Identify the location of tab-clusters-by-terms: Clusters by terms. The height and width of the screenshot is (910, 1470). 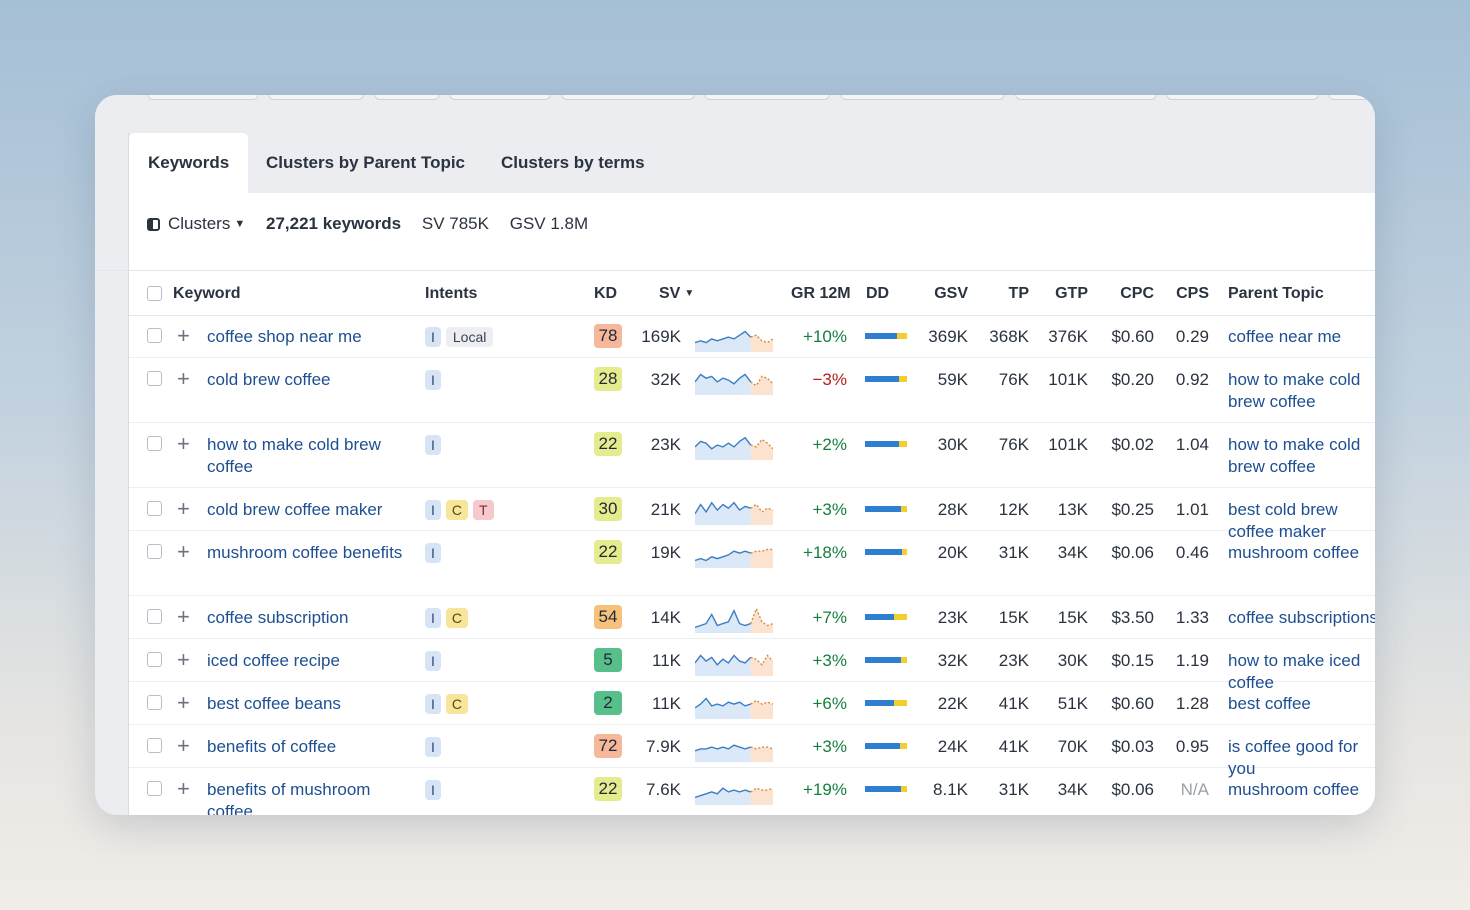
(573, 163).